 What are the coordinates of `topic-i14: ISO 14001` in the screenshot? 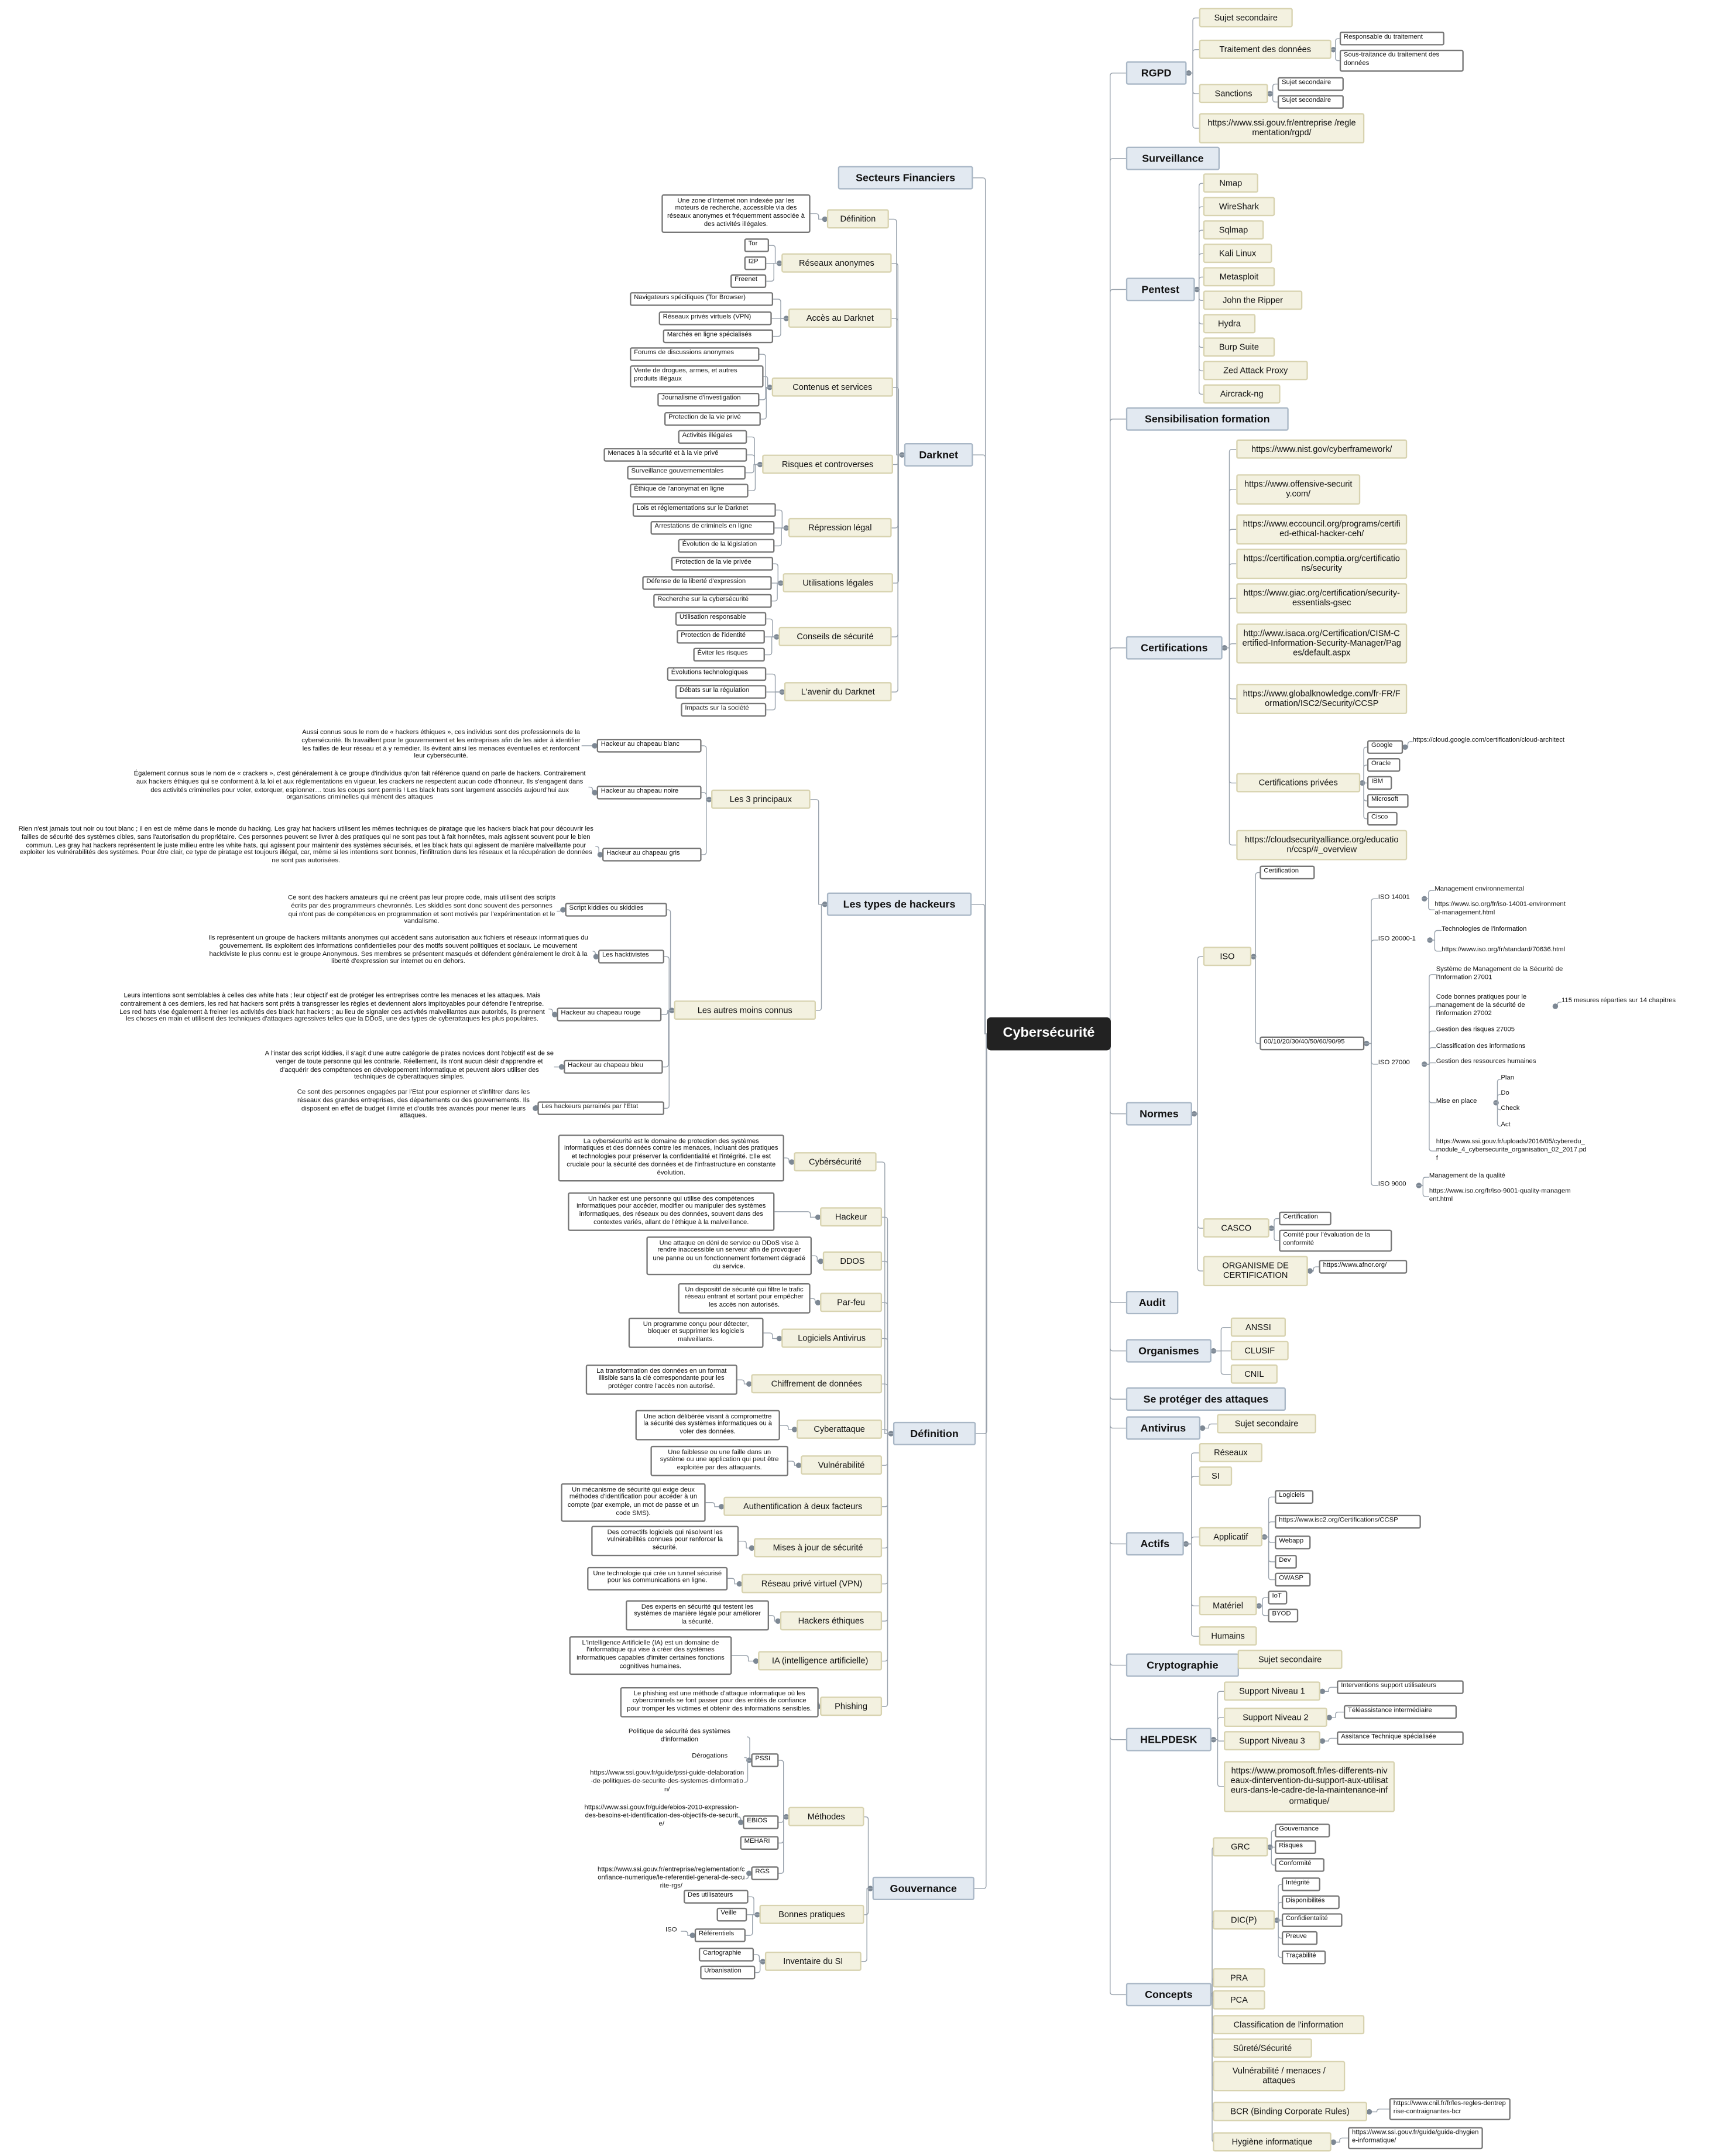 It's located at (1400, 899).